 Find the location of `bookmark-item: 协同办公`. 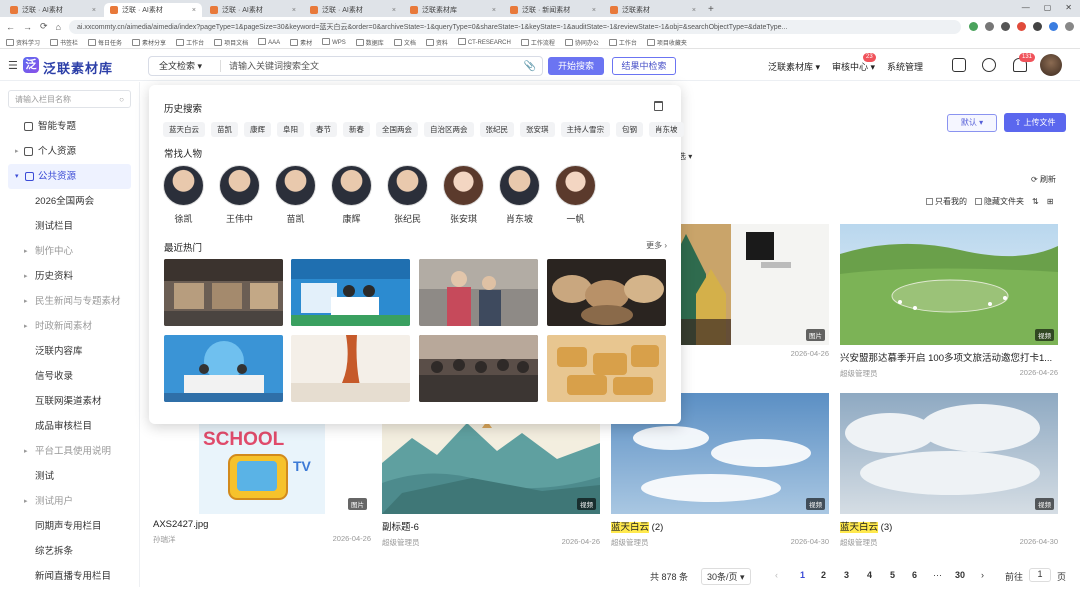

bookmark-item: 协同办公 is located at coordinates (582, 42).